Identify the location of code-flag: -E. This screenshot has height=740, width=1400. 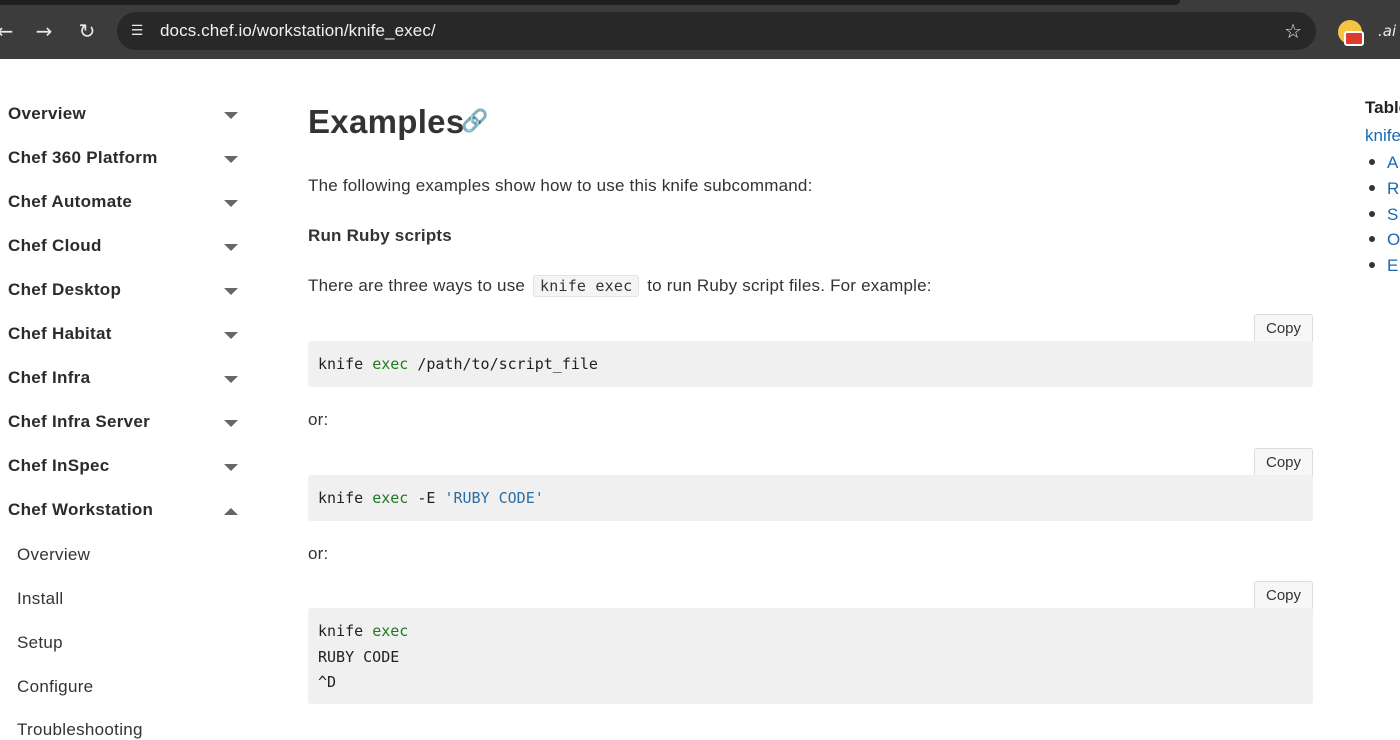
(426, 498).